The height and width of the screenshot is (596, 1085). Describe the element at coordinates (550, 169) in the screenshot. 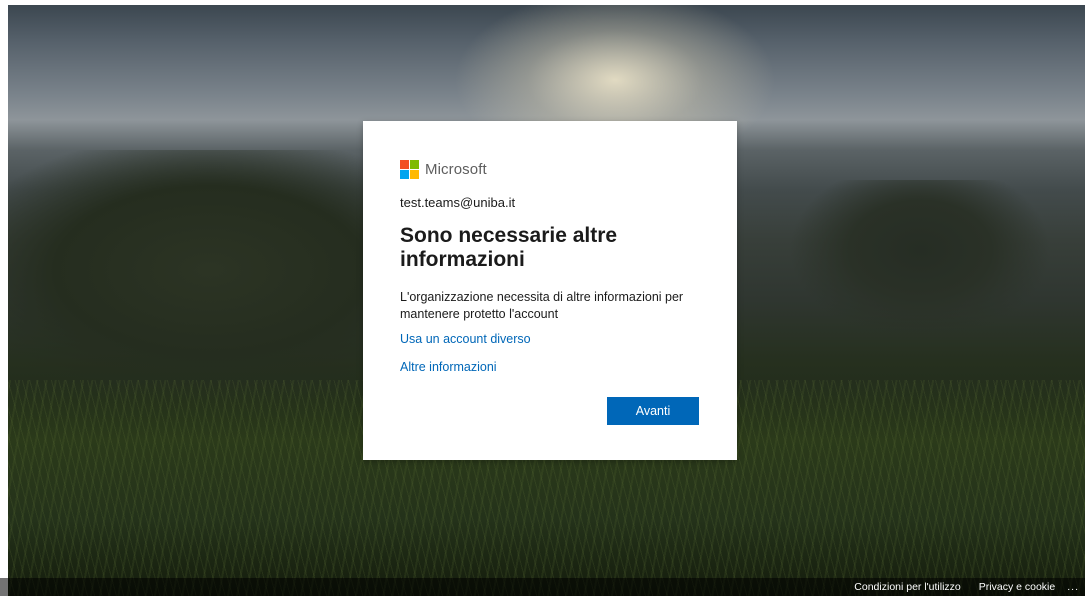

I see `microsoft-logo: Microsoft` at that location.